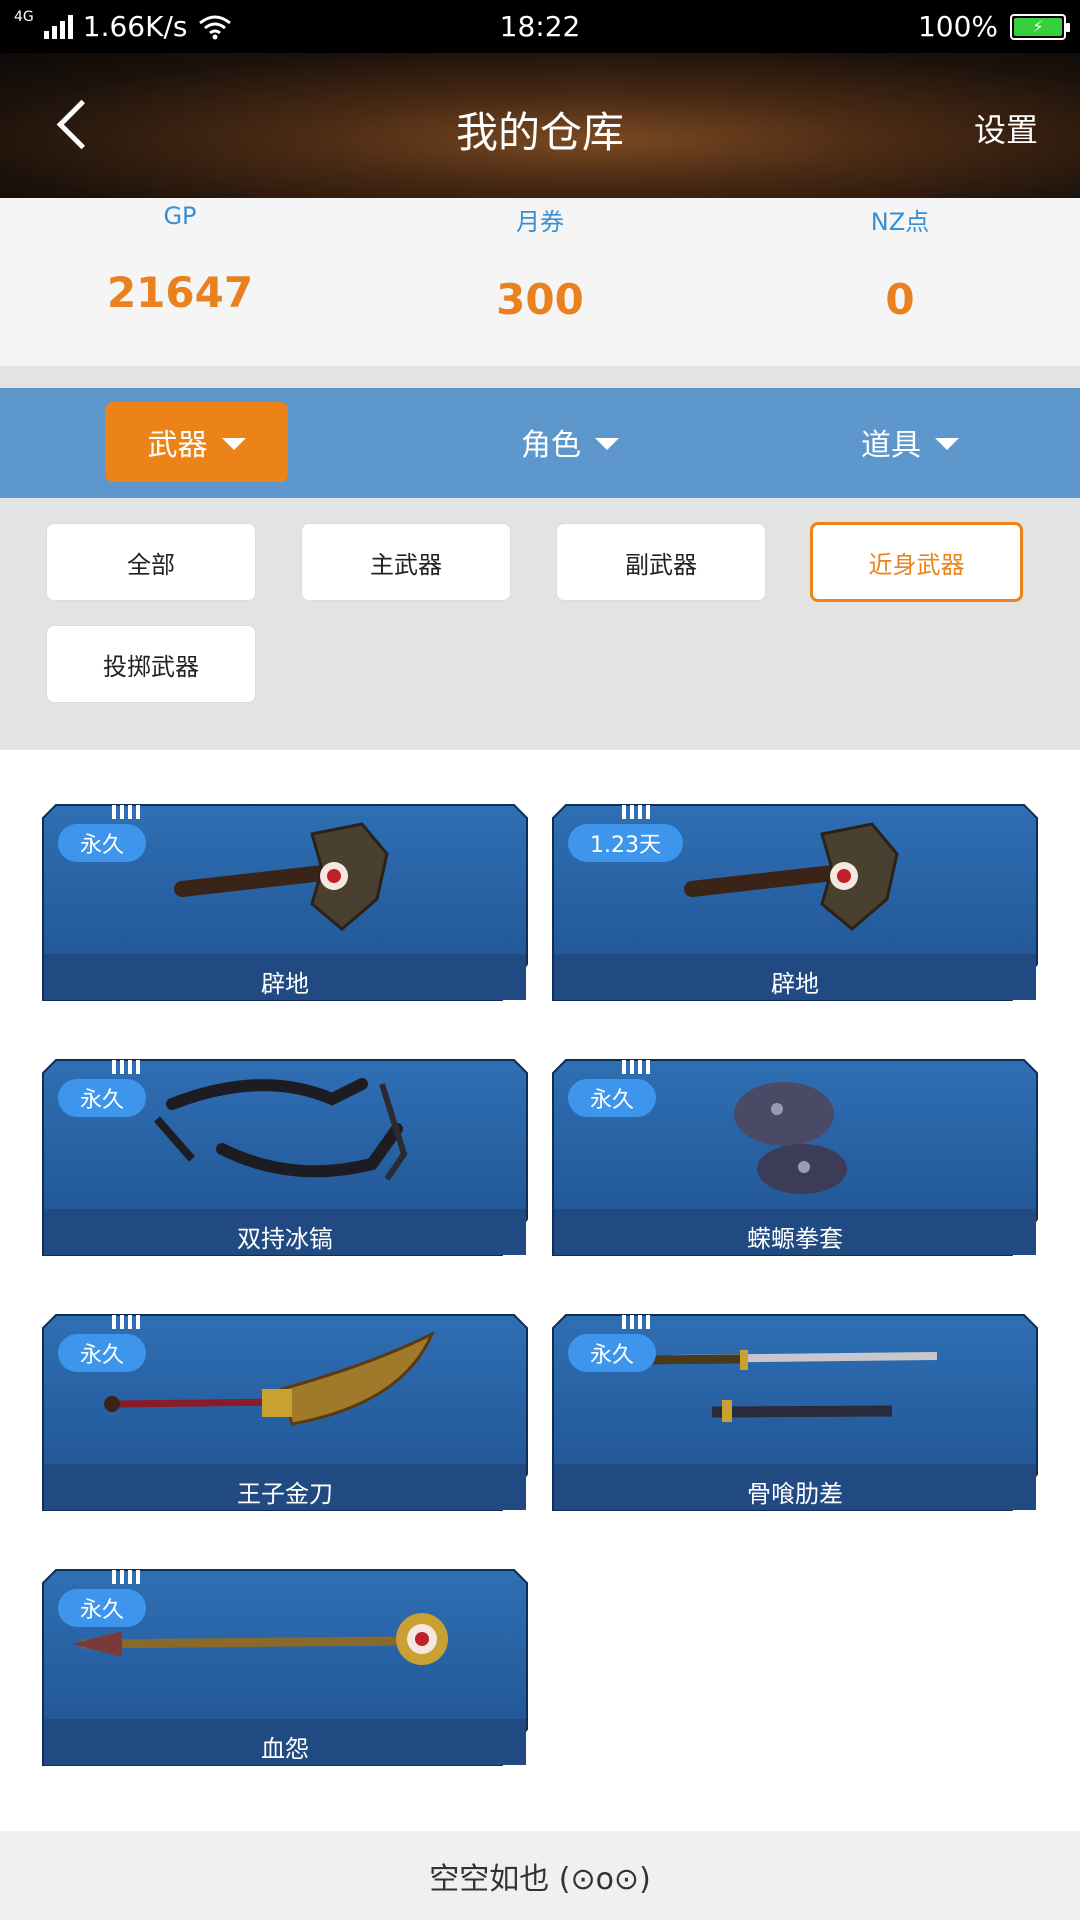 This screenshot has height=1920, width=1080. What do you see at coordinates (24, 16) in the screenshot?
I see `network-type: 4G` at bounding box center [24, 16].